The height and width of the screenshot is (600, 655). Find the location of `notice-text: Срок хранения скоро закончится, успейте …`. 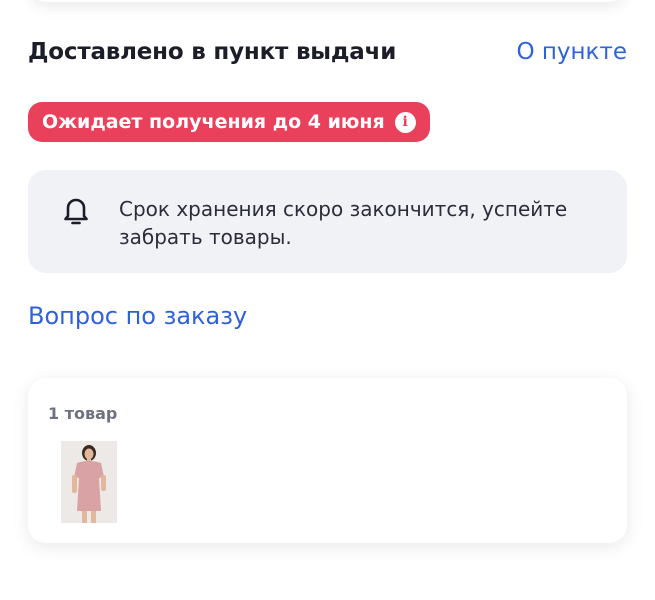

notice-text: Срок хранения скоро закончится, успейте … is located at coordinates (343, 223).